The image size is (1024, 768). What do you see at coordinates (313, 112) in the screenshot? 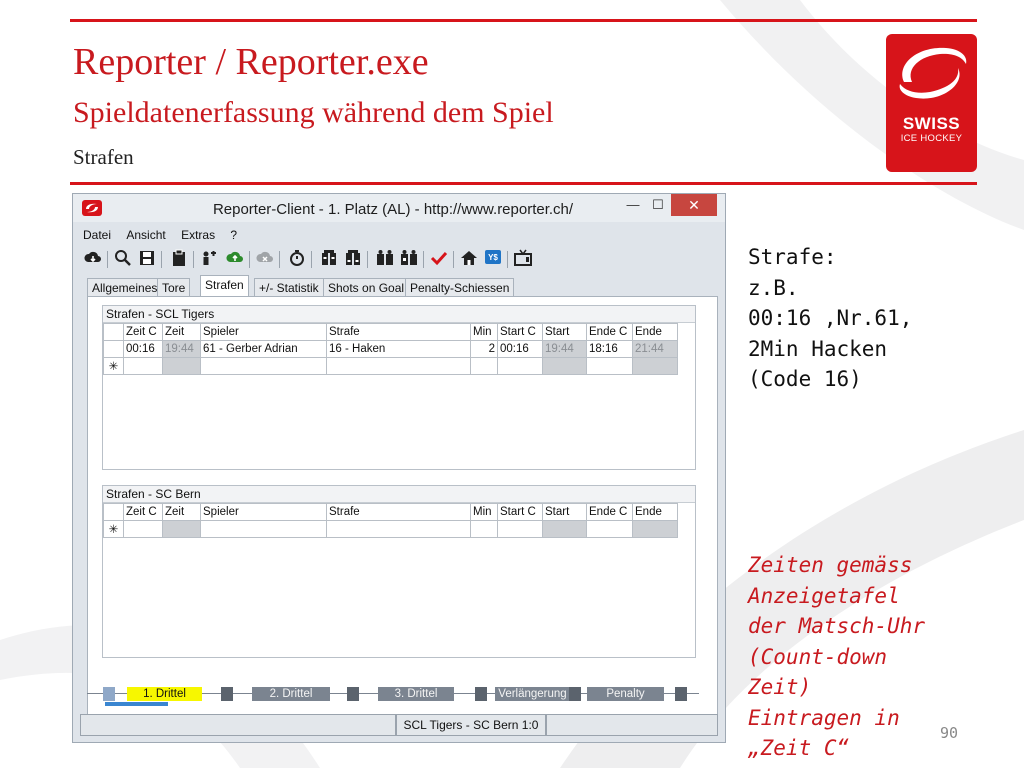
I see `slide-subtitle: Spieldatenerfassung während dem Spiel` at bounding box center [313, 112].